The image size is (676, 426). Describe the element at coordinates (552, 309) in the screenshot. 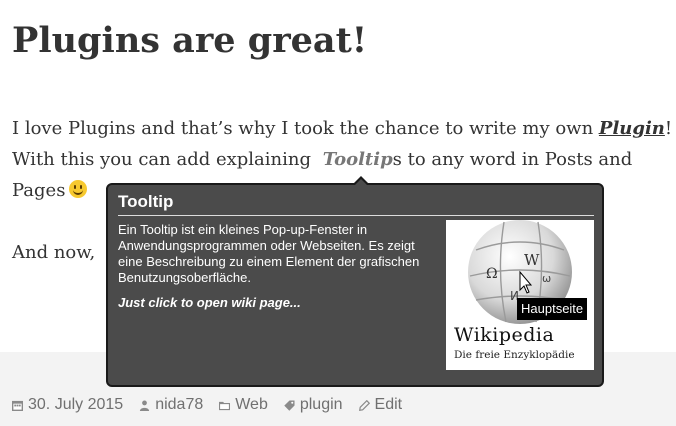

I see `hover-label: Hauptseite` at that location.